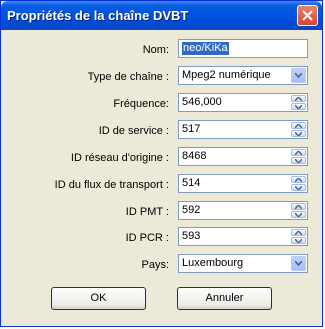 The image size is (325, 329). Describe the element at coordinates (133, 131) in the screenshot. I see `service-id-label: ID de service :` at that location.